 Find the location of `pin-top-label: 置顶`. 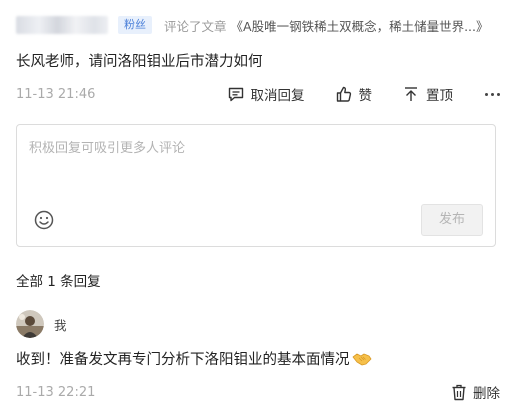

pin-top-label: 置顶 is located at coordinates (439, 96).